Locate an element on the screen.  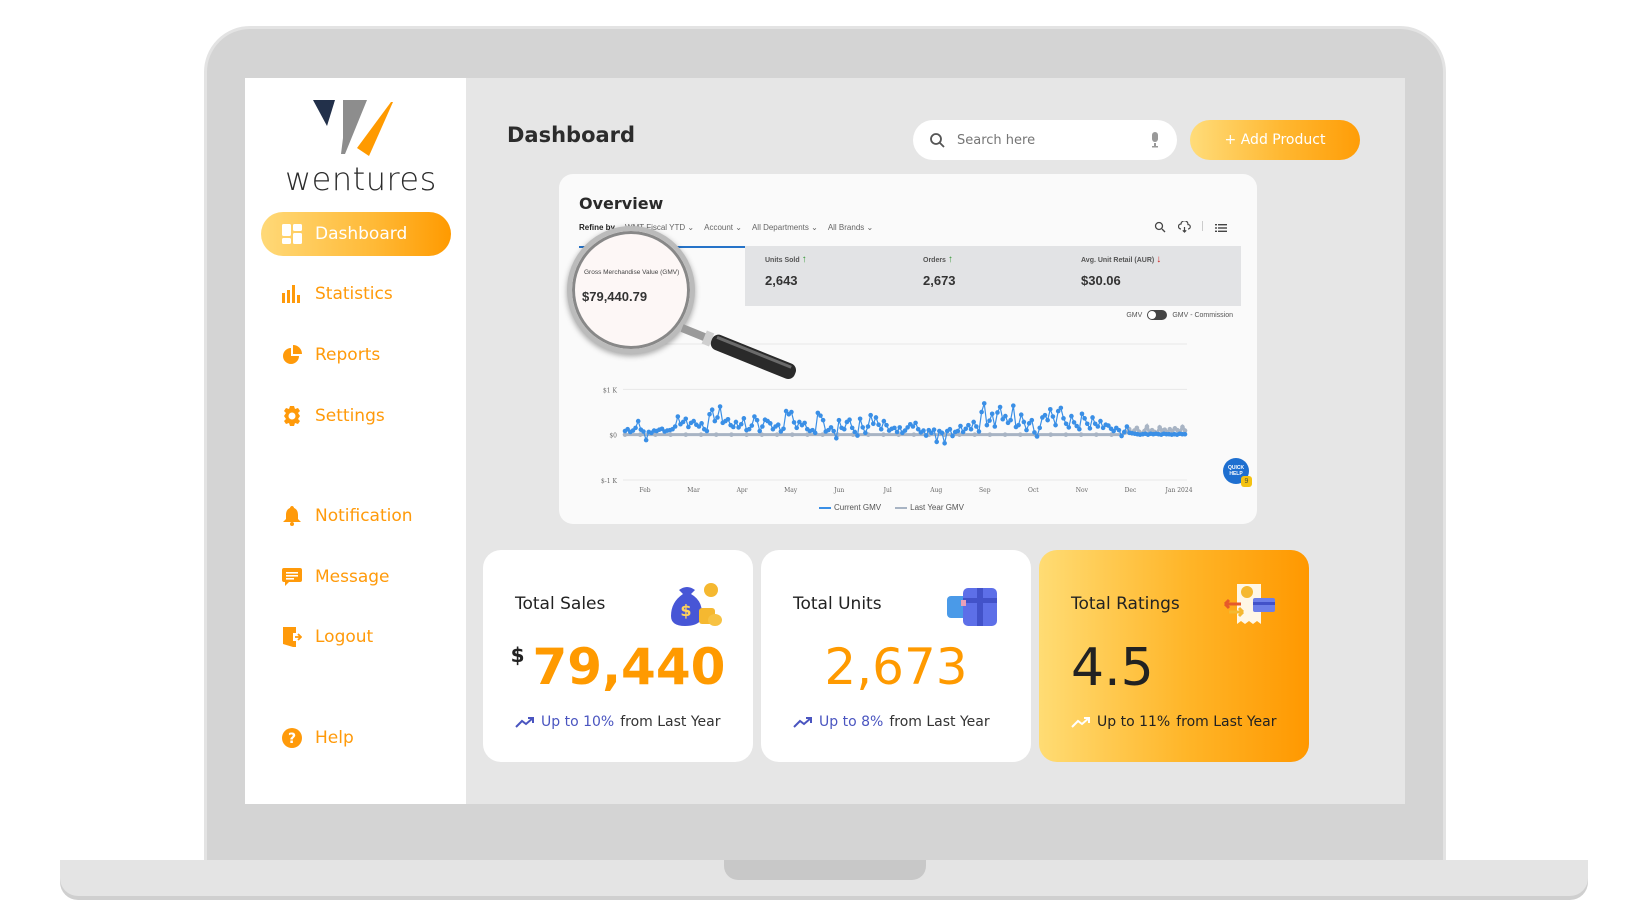
metric-aur: Avg. Unit Retail (AUR) ↓ $30.06 is located at coordinates (1121, 271).